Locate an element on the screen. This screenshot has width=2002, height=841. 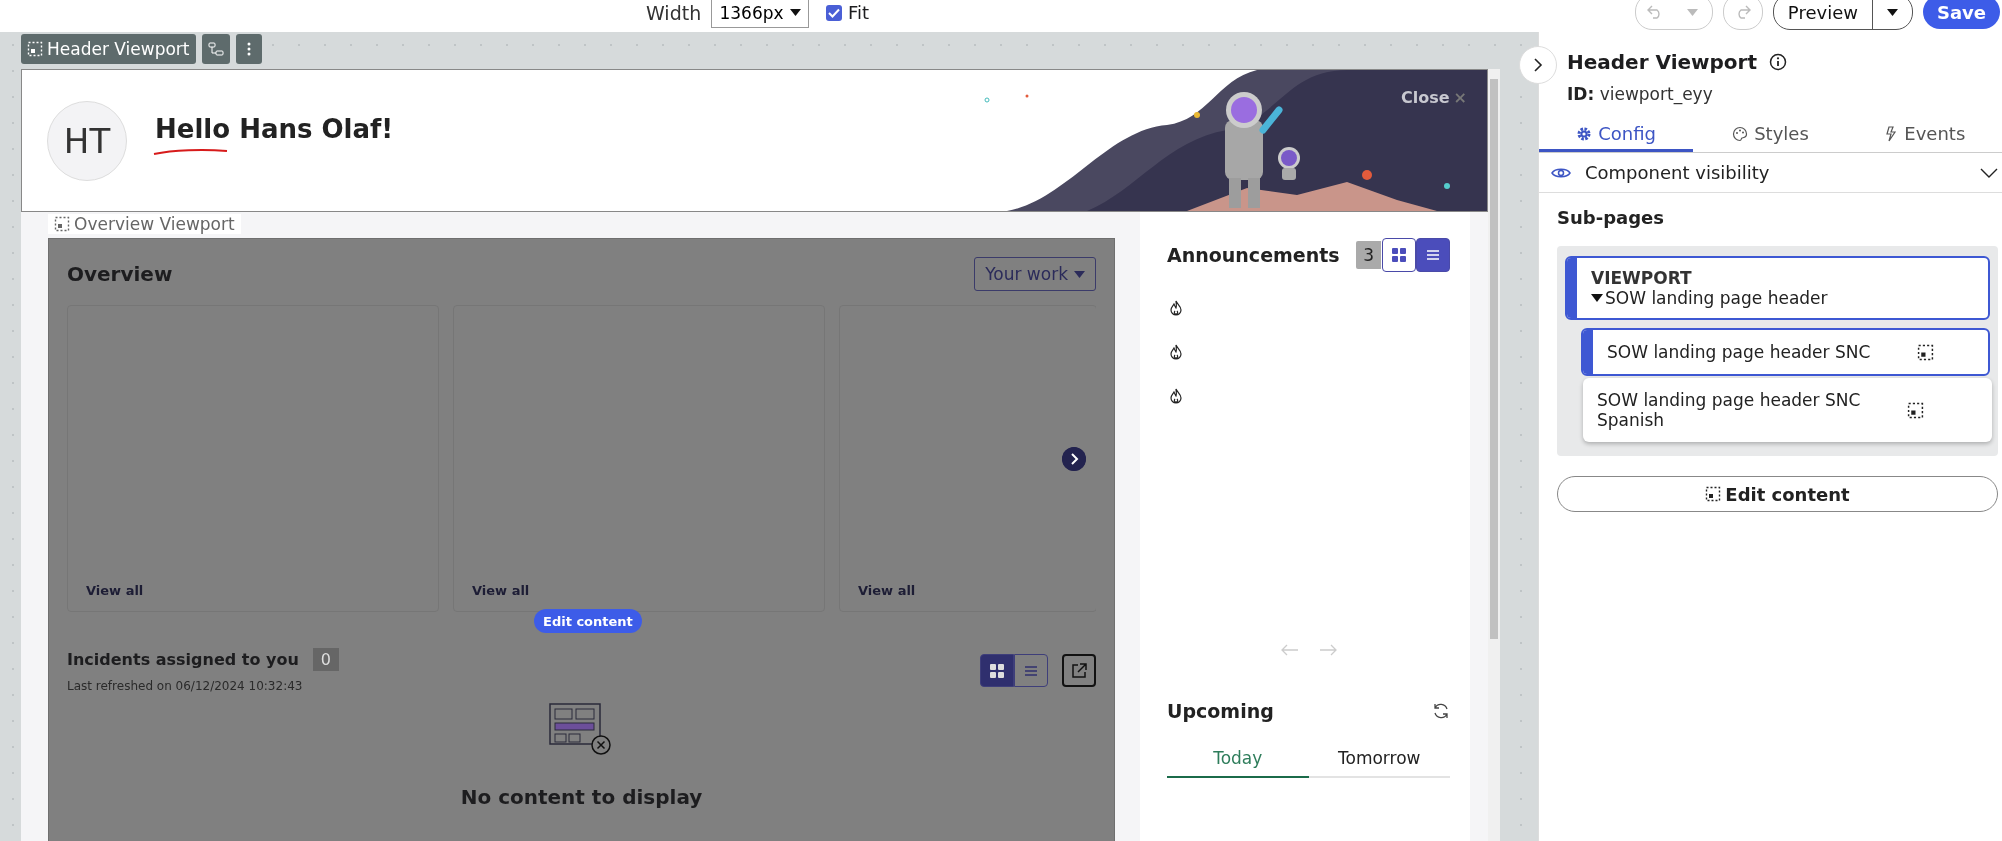
close-button: Close is located at coordinates (1425, 97).